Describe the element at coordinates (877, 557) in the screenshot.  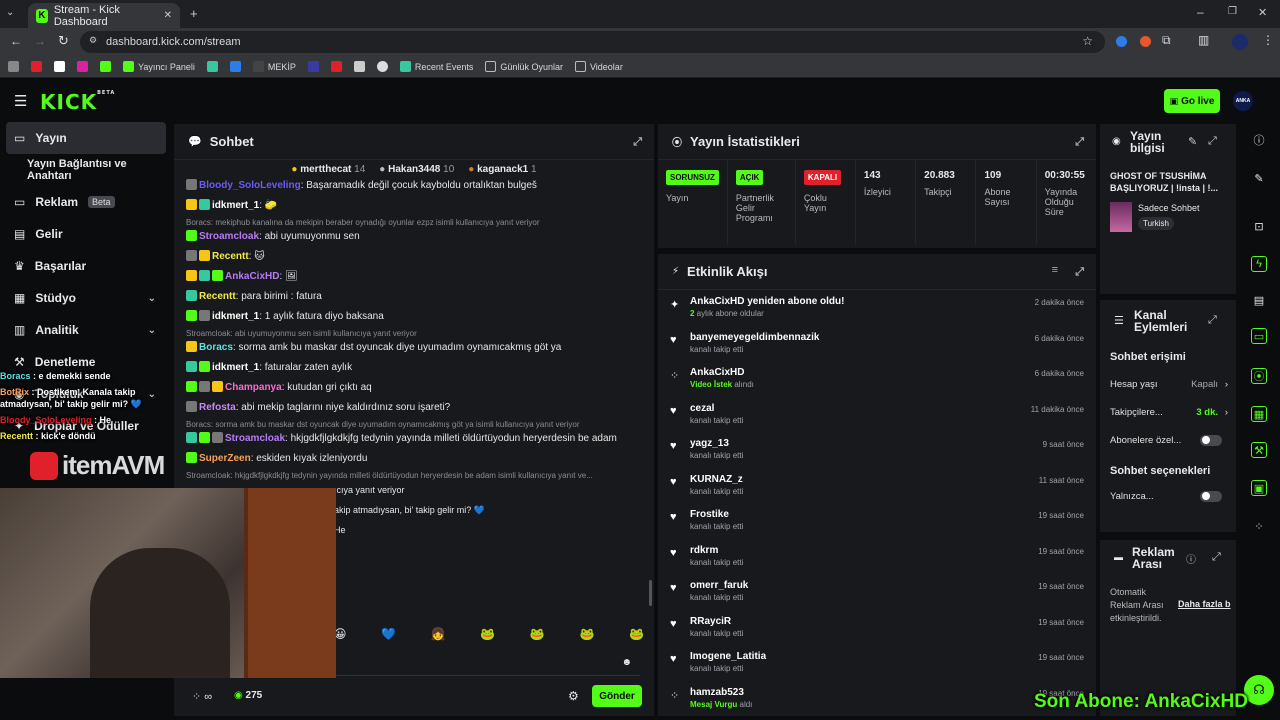
I see `event-item: ♥ rdkrm kanalı takip etti 19 saat önce` at that location.